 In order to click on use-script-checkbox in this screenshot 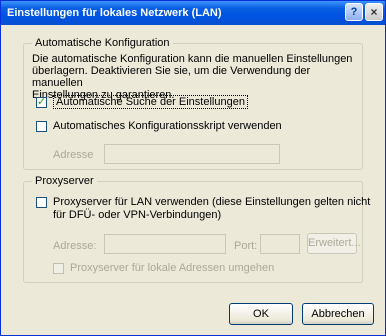, I will do `click(41, 126)`.